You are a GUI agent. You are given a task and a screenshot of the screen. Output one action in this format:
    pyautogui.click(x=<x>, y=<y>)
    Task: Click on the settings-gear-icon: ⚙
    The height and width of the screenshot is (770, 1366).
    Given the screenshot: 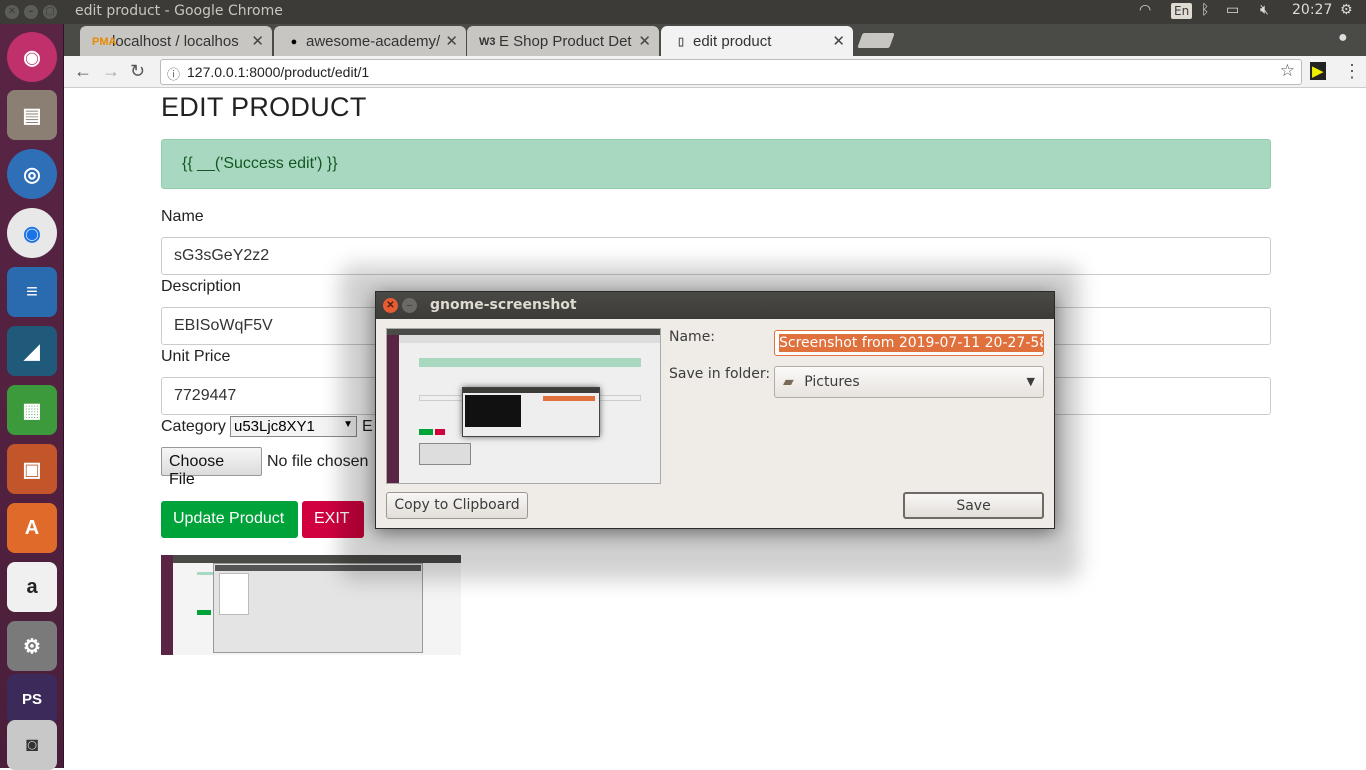 What is the action you would take?
    pyautogui.click(x=1346, y=10)
    